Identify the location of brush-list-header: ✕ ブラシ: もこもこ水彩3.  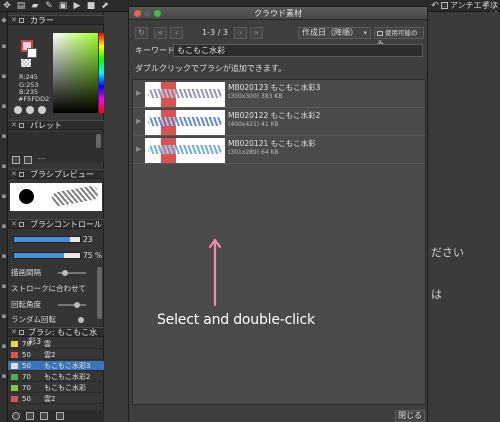
(56, 336).